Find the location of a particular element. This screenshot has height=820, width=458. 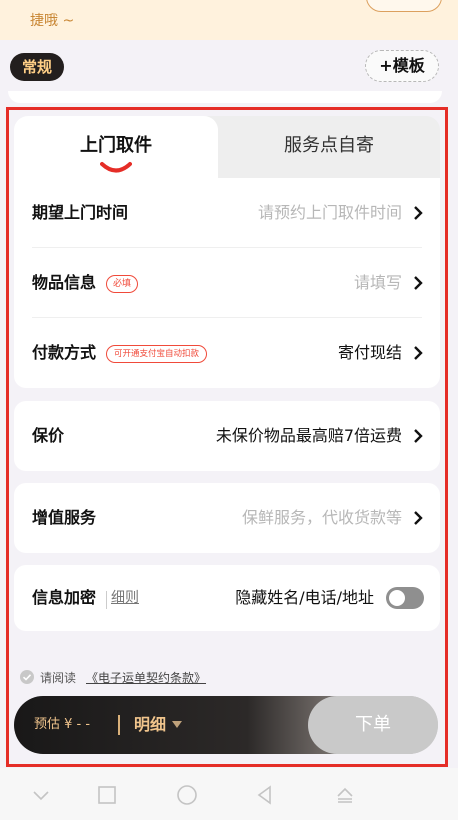

encryption-value: 隐藏姓名/电话/地址 is located at coordinates (304, 597).